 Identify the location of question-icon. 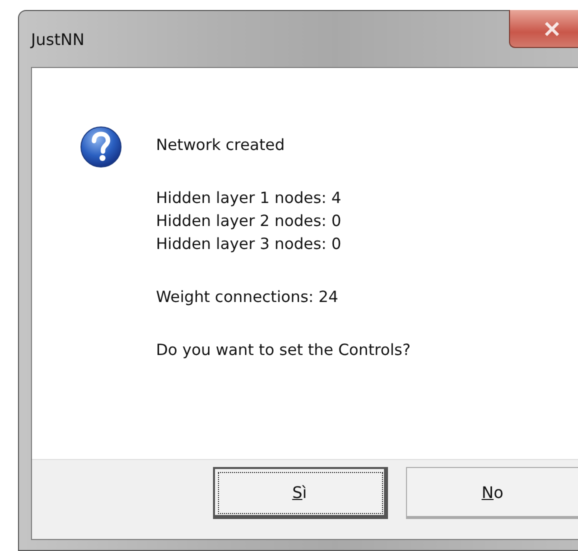
(101, 147).